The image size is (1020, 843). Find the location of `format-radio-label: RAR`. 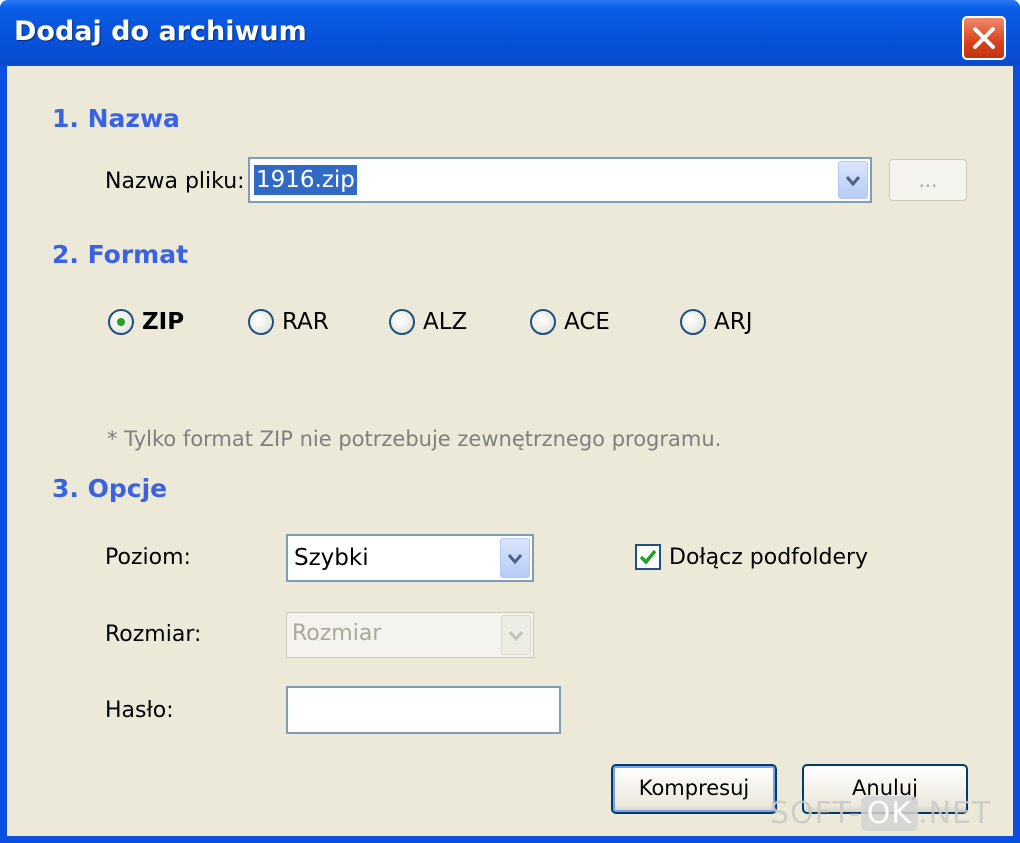

format-radio-label: RAR is located at coordinates (305, 322).